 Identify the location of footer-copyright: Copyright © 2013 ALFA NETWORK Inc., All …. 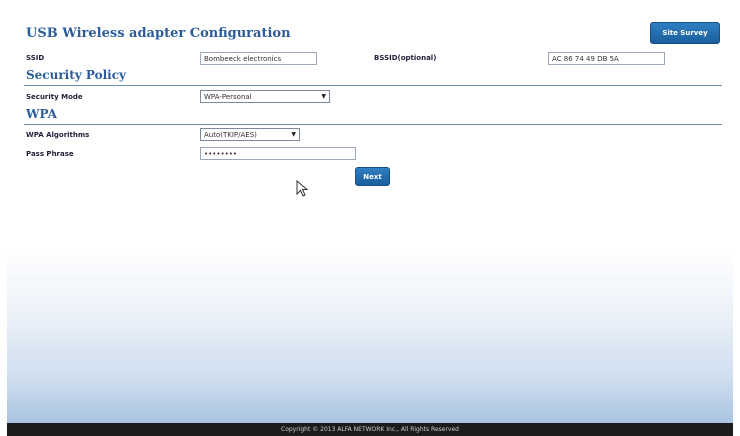
(370, 429).